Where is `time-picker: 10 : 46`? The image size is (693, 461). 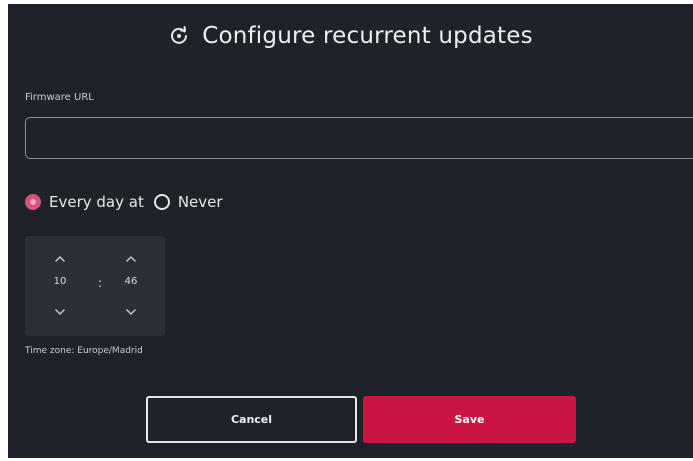 time-picker: 10 : 46 is located at coordinates (95, 286).